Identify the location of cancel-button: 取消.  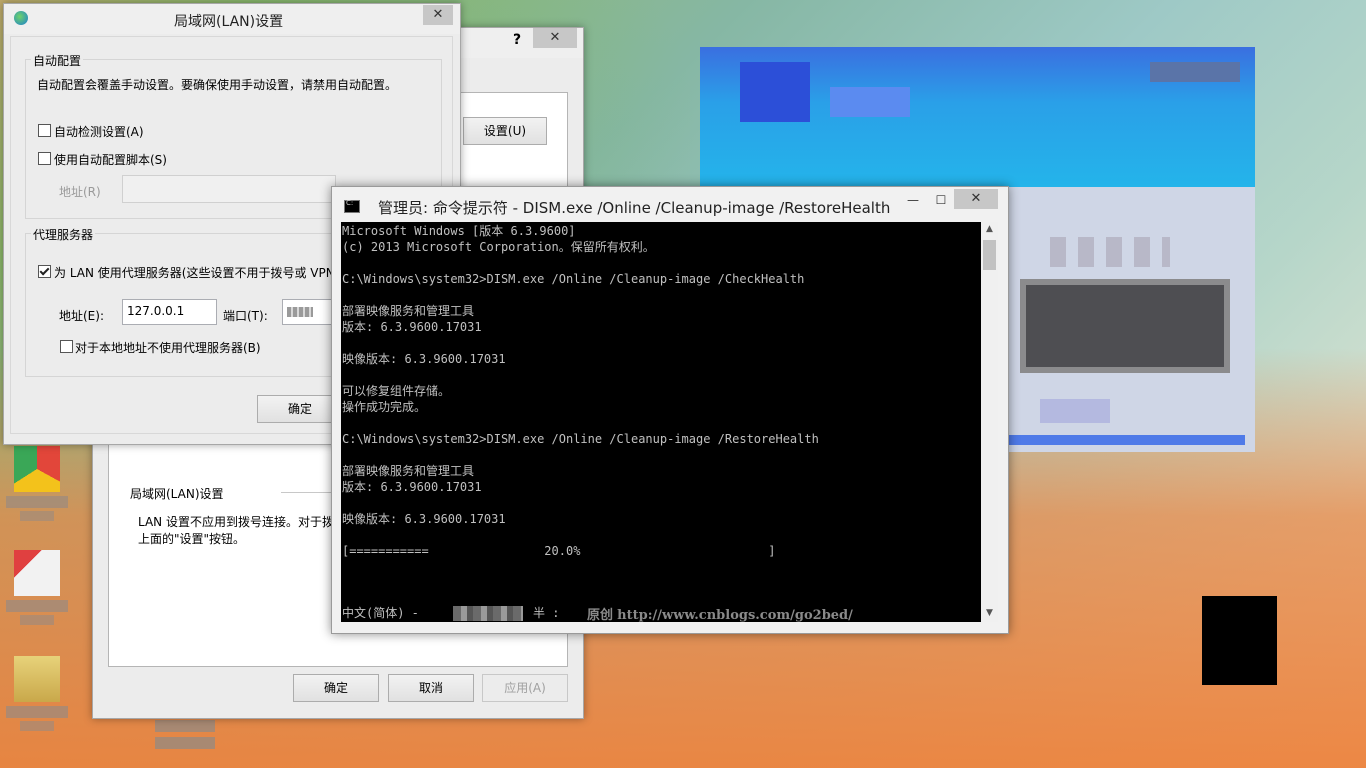
(431, 688).